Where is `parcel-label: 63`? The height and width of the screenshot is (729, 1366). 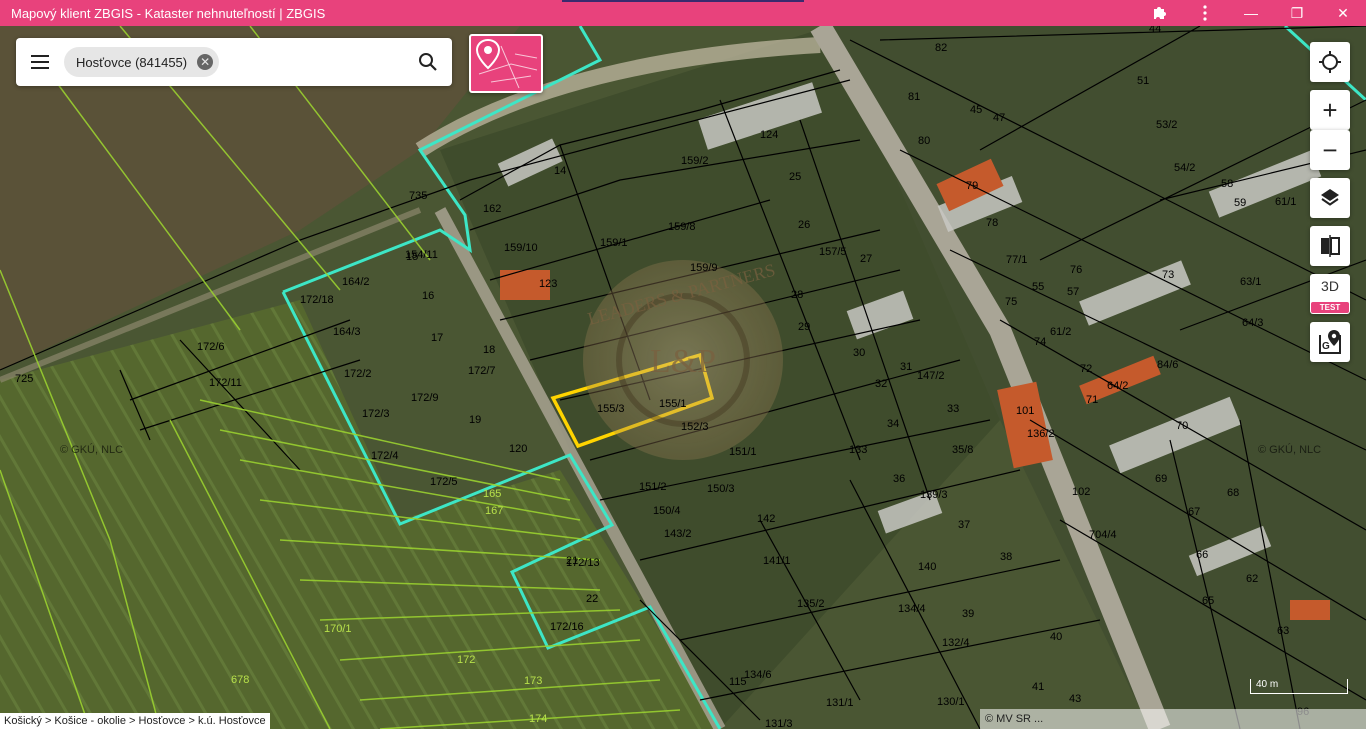 parcel-label: 63 is located at coordinates (1283, 631).